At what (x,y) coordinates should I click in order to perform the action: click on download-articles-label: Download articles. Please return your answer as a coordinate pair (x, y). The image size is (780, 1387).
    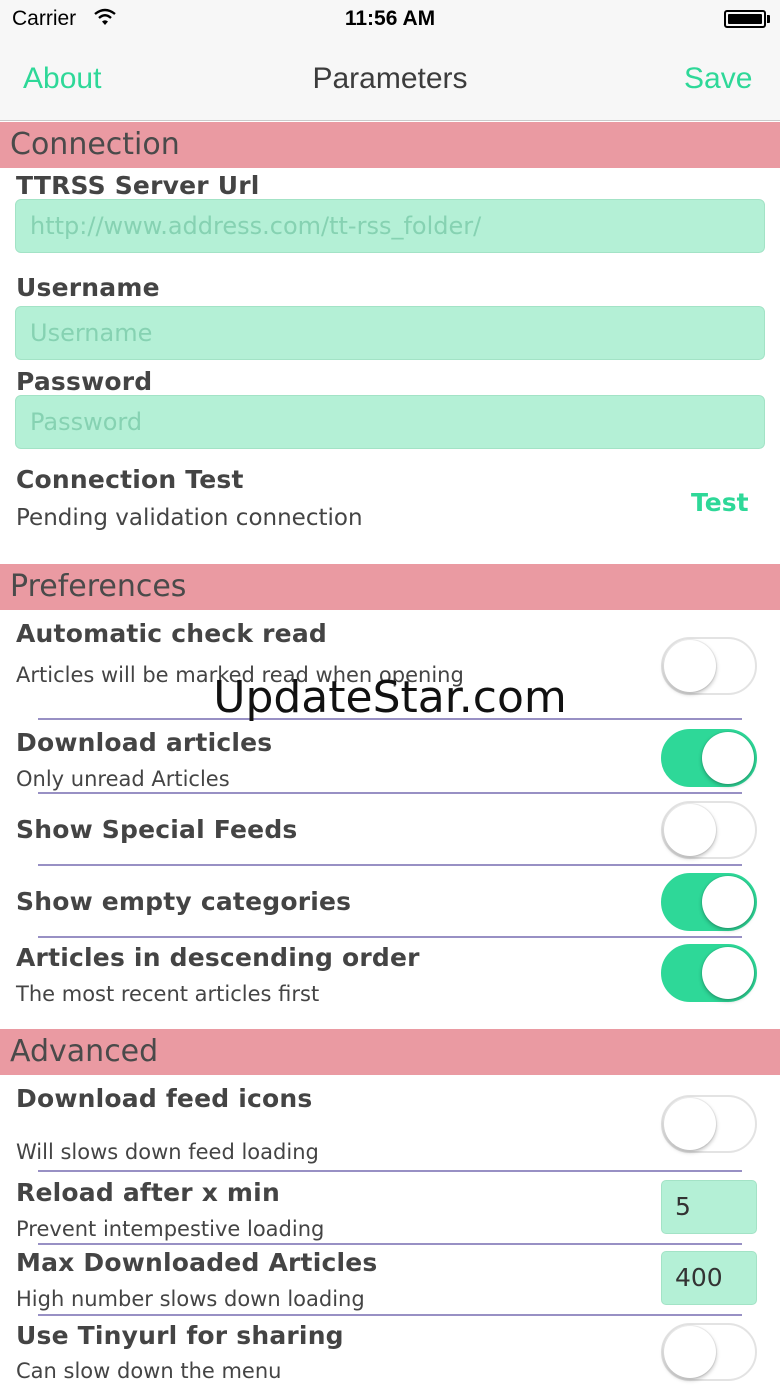
    Looking at the image, I should click on (144, 742).